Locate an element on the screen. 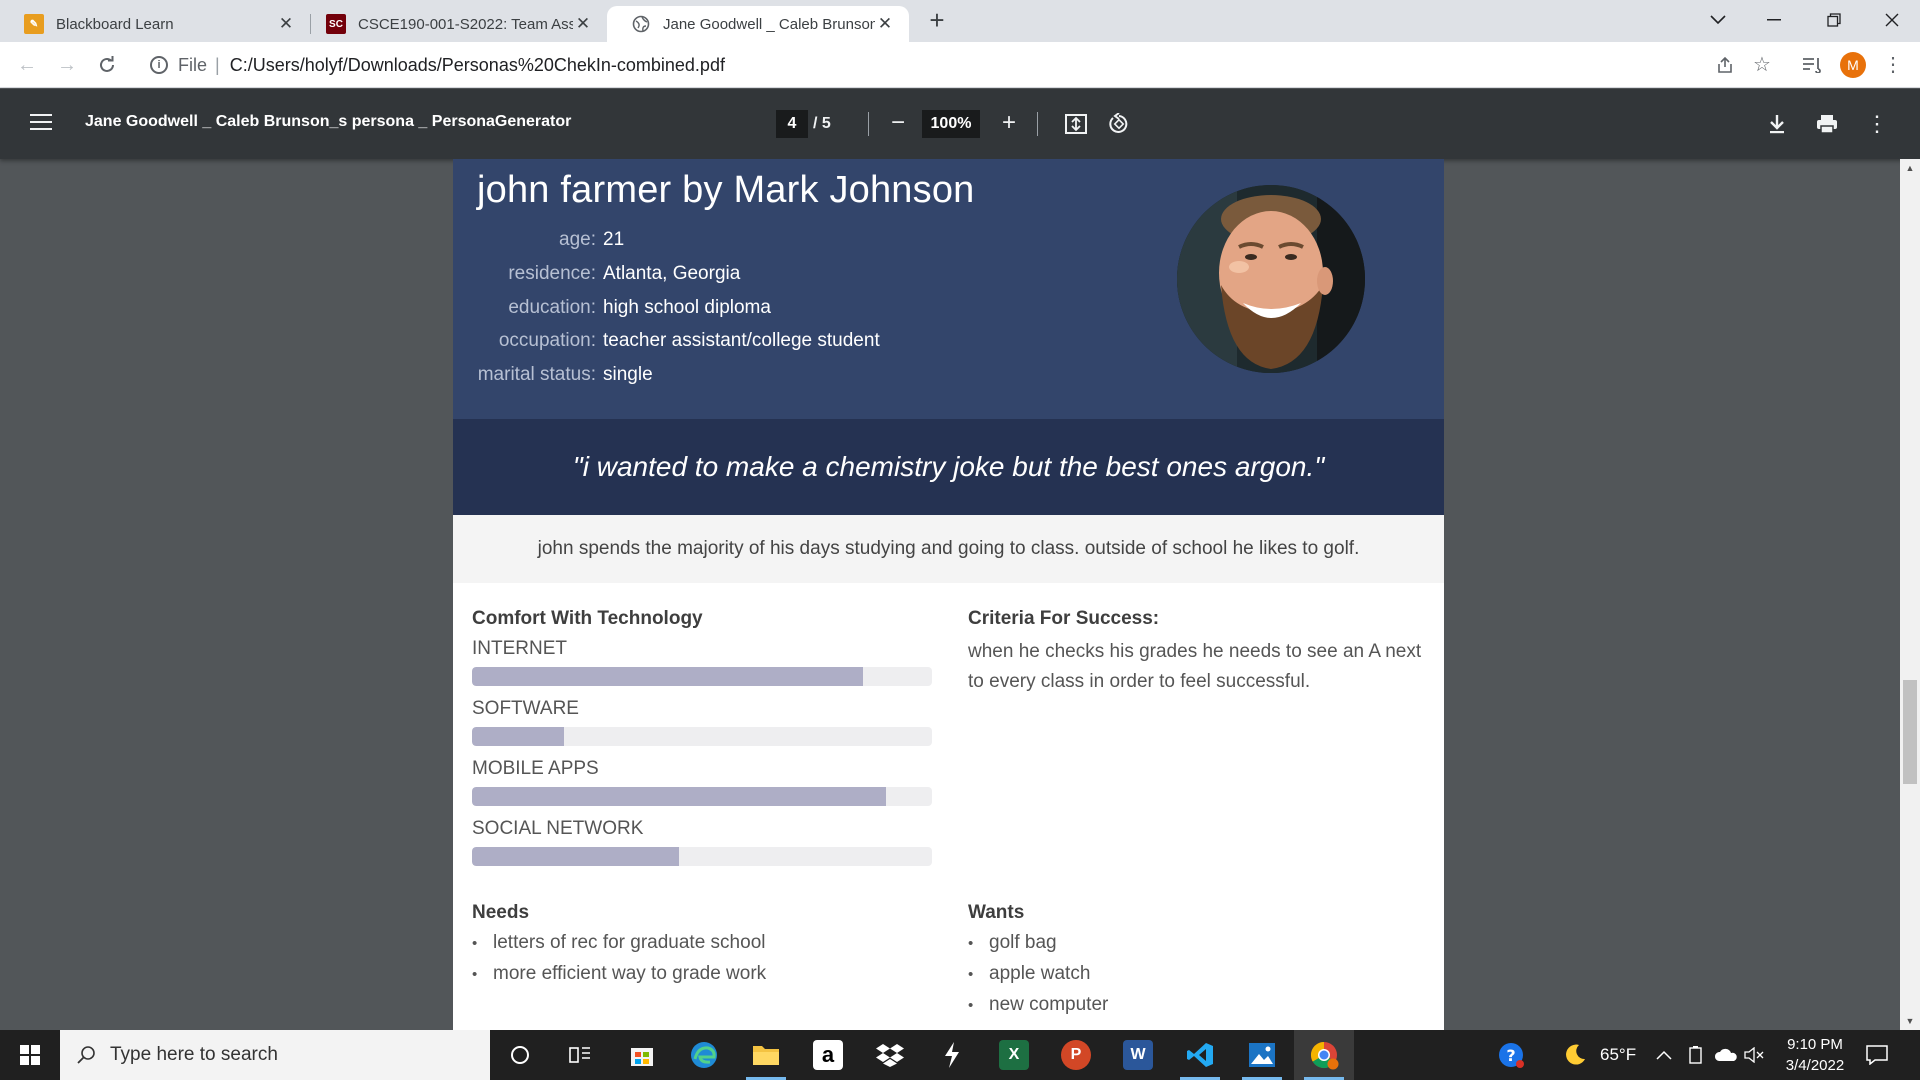 Image resolution: width=1920 pixels, height=1080 pixels. amazon-icon: a is located at coordinates (828, 1055).